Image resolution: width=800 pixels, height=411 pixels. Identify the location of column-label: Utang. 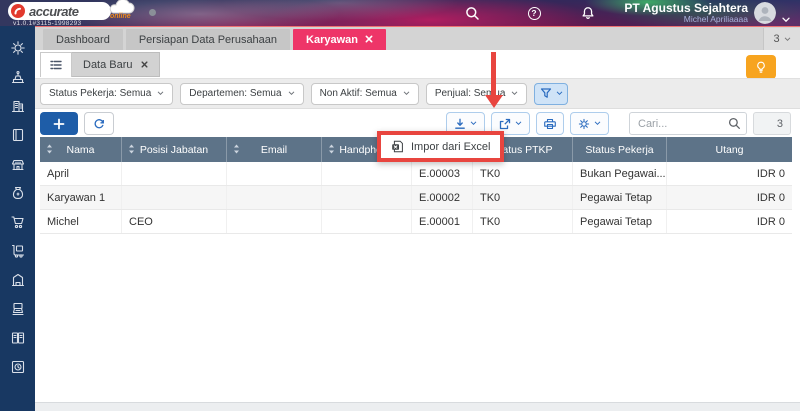
(729, 149).